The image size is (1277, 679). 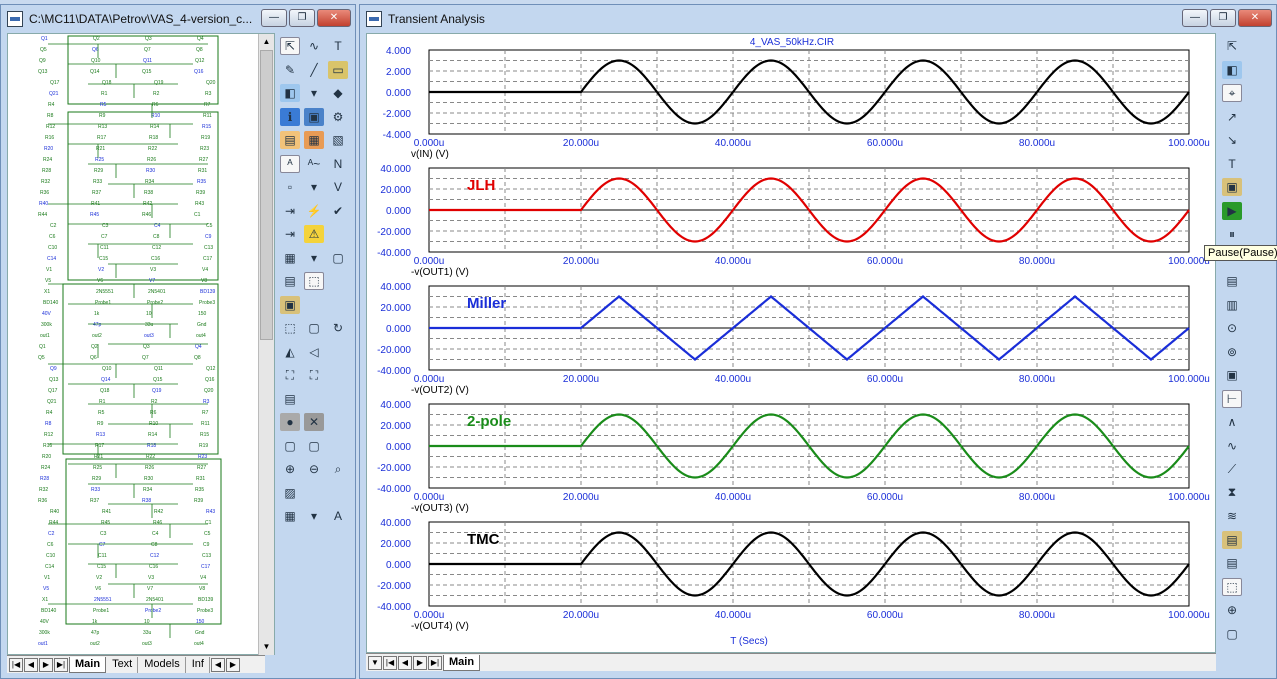 What do you see at coordinates (314, 164) in the screenshot?
I see `text-display-icon: ᴬ~` at bounding box center [314, 164].